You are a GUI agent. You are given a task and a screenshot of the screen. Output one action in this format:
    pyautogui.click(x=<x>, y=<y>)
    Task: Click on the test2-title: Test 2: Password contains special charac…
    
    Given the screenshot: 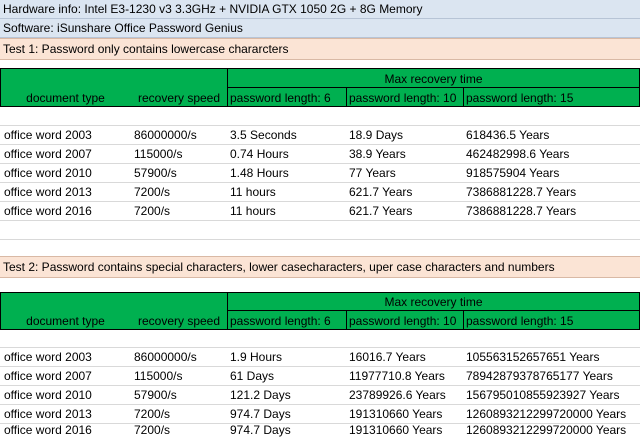 What is the action you would take?
    pyautogui.click(x=320, y=267)
    